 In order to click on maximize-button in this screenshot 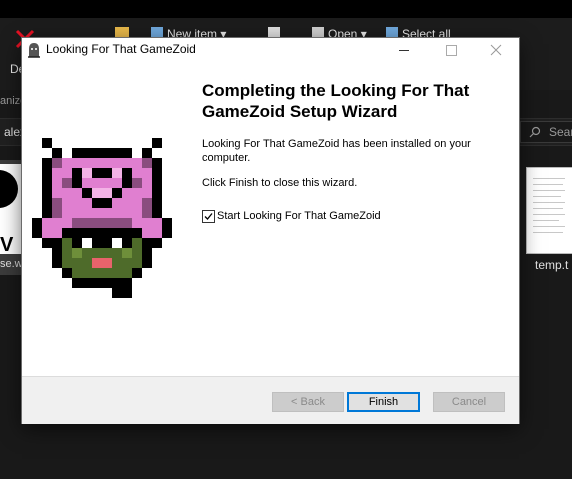, I will do `click(451, 50)`.